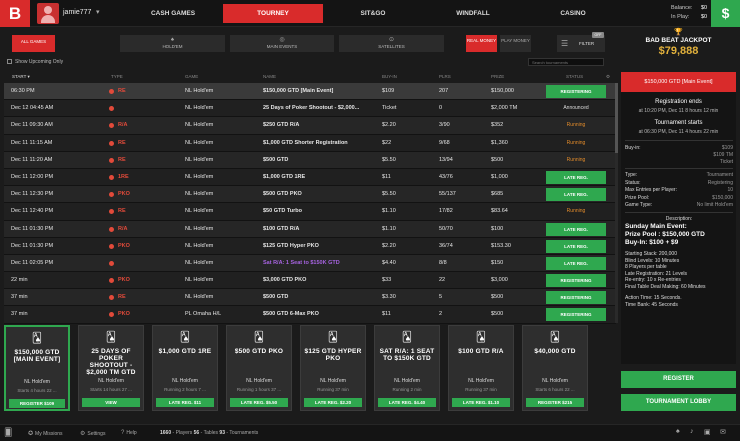  Describe the element at coordinates (32, 108) in the screenshot. I see `row-start: Dec 12 04:45 AM` at that location.